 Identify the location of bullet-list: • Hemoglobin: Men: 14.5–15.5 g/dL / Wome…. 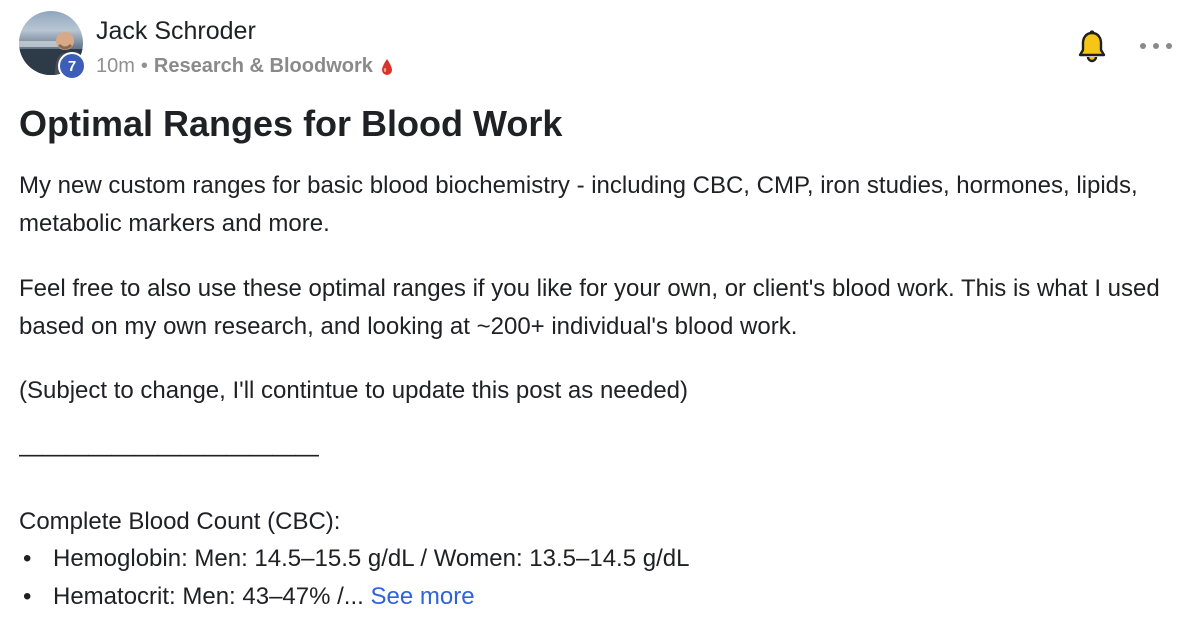
(354, 578).